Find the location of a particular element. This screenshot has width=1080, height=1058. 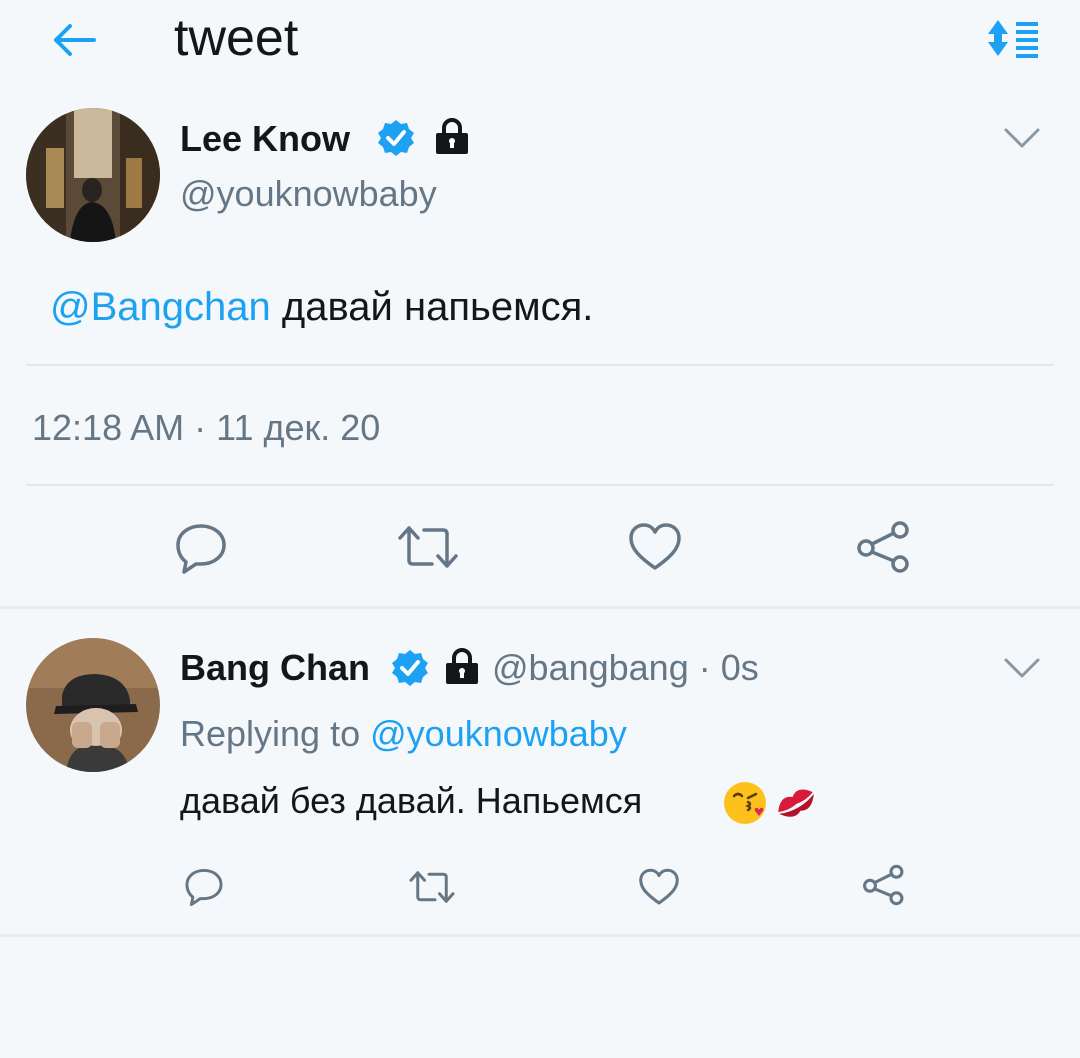

author-handle: @youknowbaby is located at coordinates (308, 194).